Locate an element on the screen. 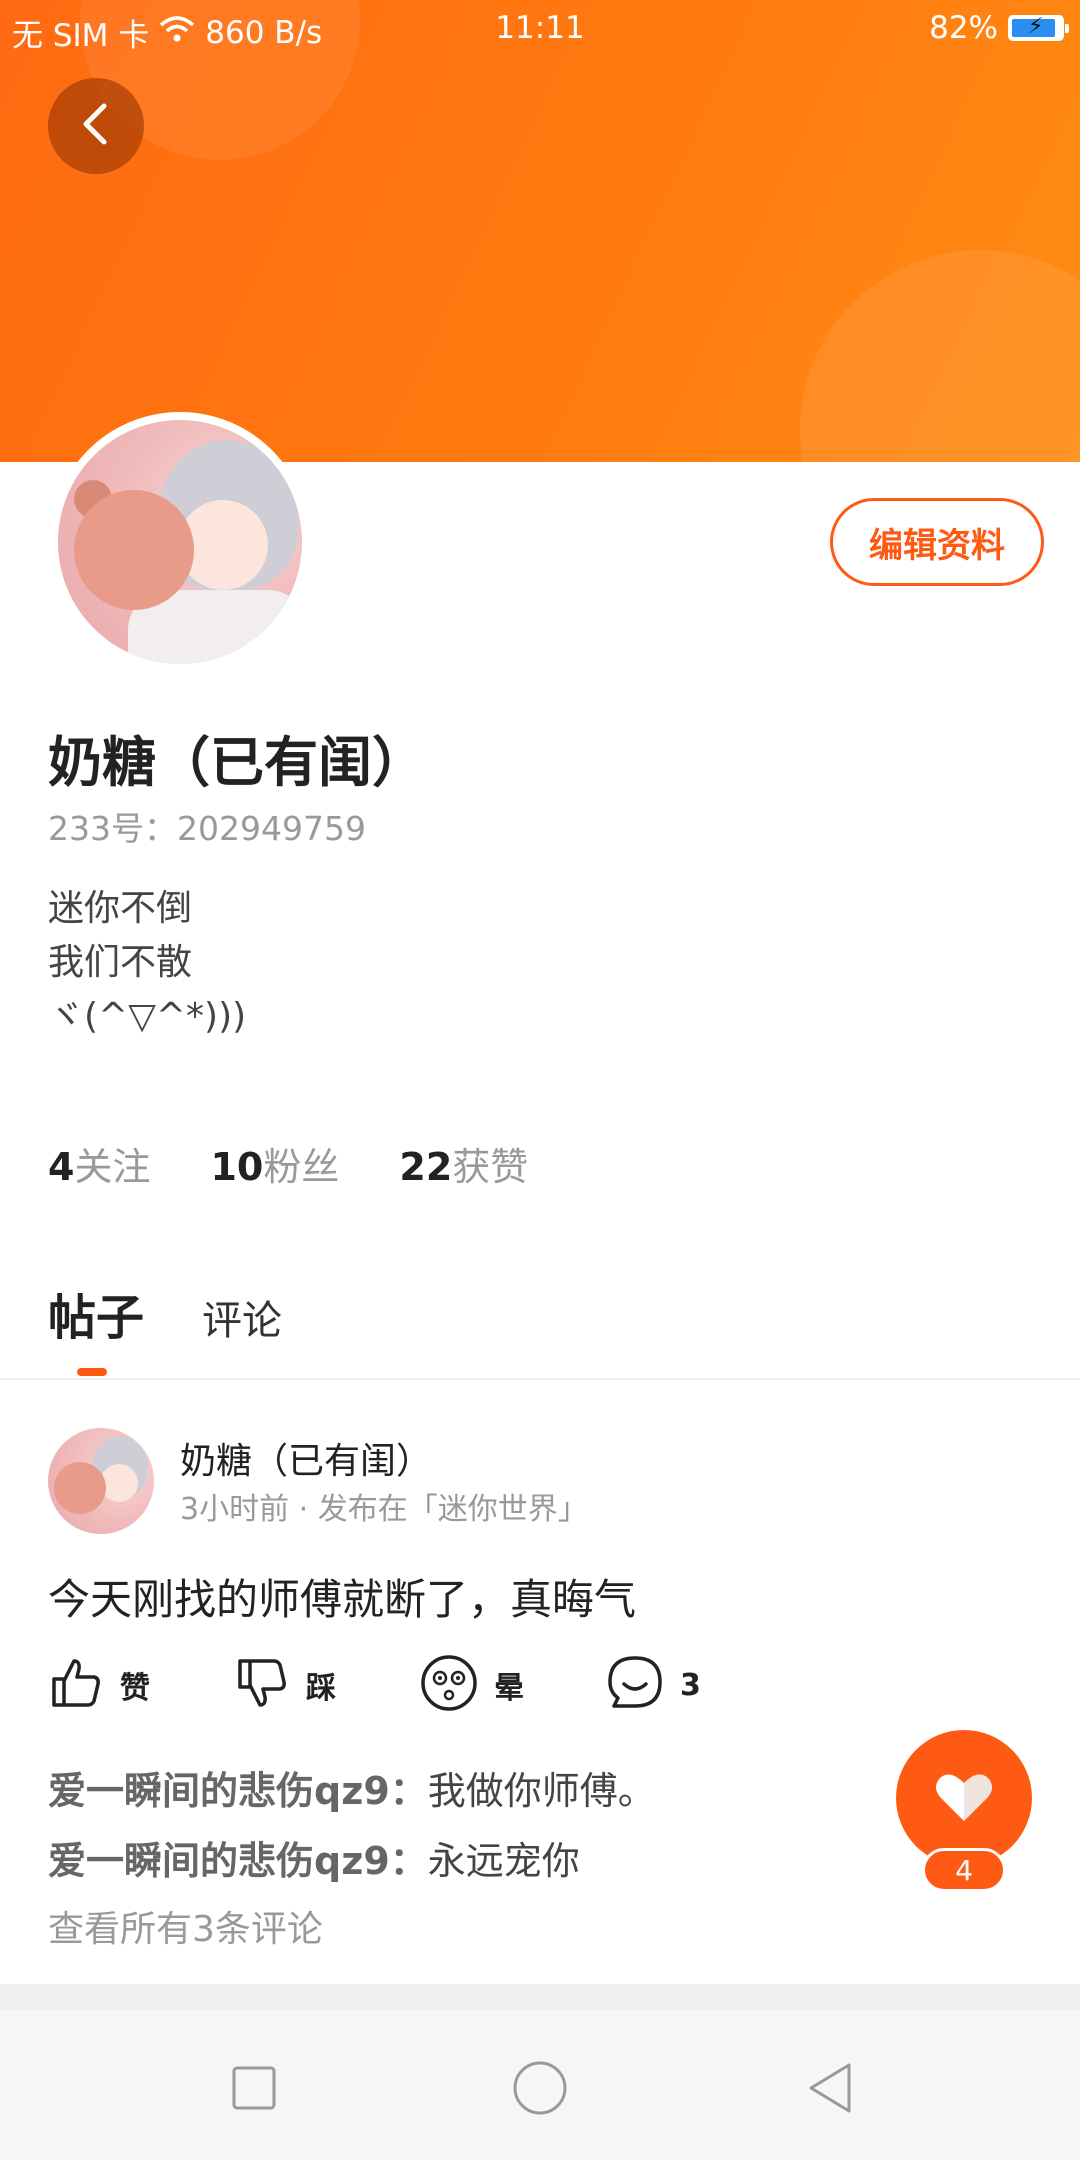  comment-bubble-icon is located at coordinates (635, 1685).